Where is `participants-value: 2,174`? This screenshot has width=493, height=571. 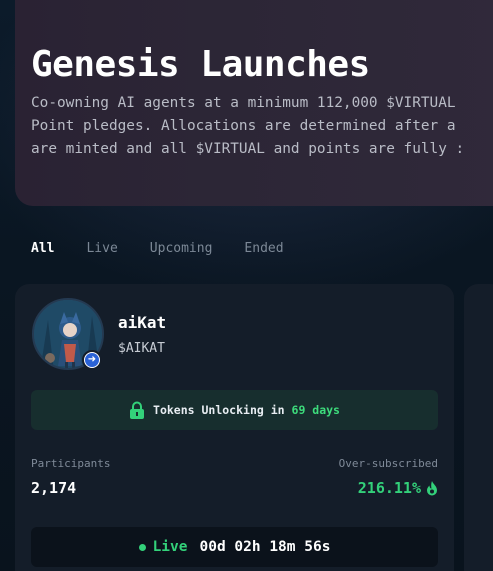 participants-value: 2,174 is located at coordinates (54, 488).